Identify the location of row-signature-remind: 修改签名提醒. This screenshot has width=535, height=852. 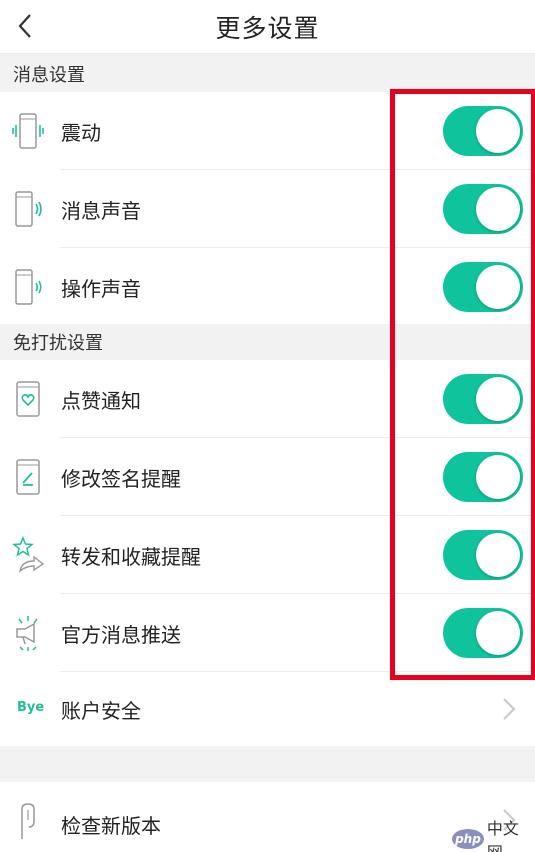
(267, 477).